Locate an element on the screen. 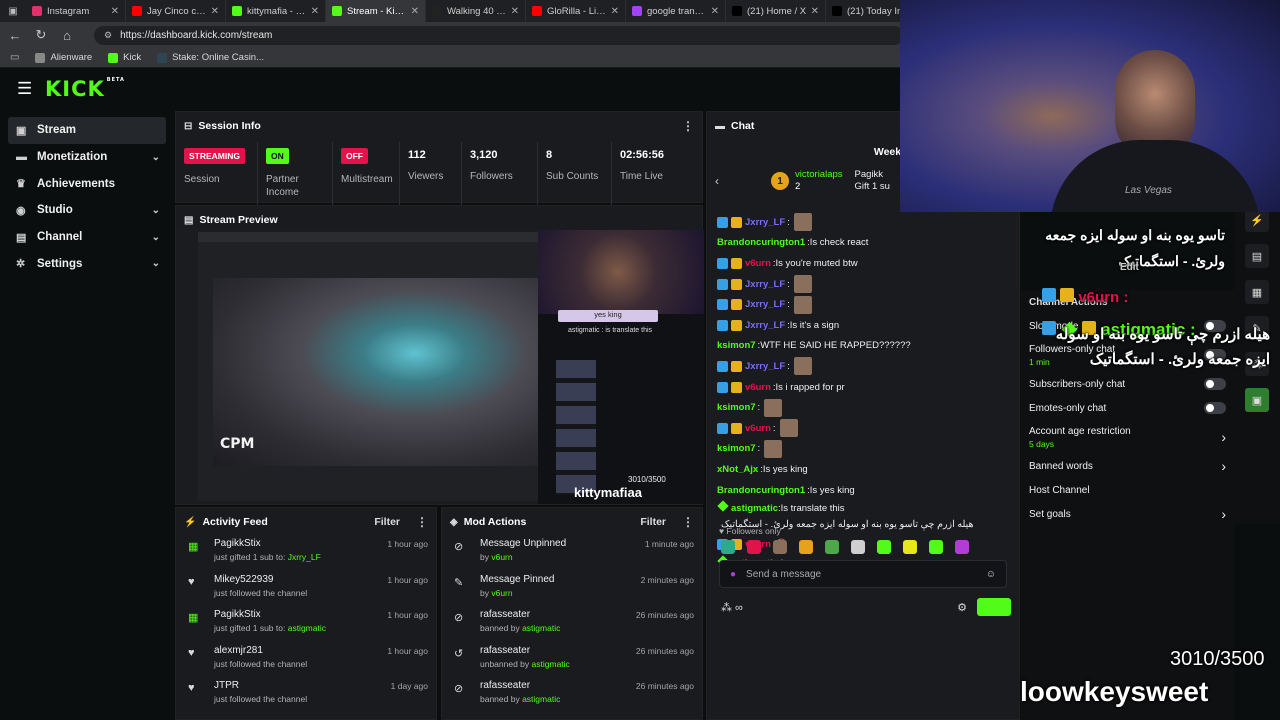 This screenshot has height=720, width=1280. sidebar-item-studio: ◉ Studio ⌄ is located at coordinates (87, 210).